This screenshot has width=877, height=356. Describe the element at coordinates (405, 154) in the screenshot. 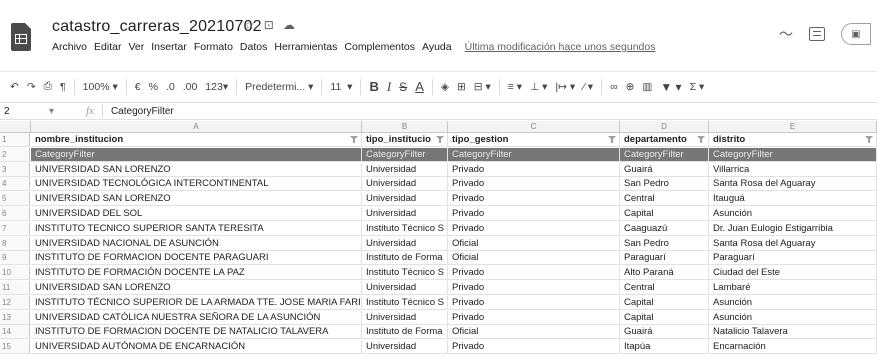

I see `cell-col-b: CategoryFilter` at that location.